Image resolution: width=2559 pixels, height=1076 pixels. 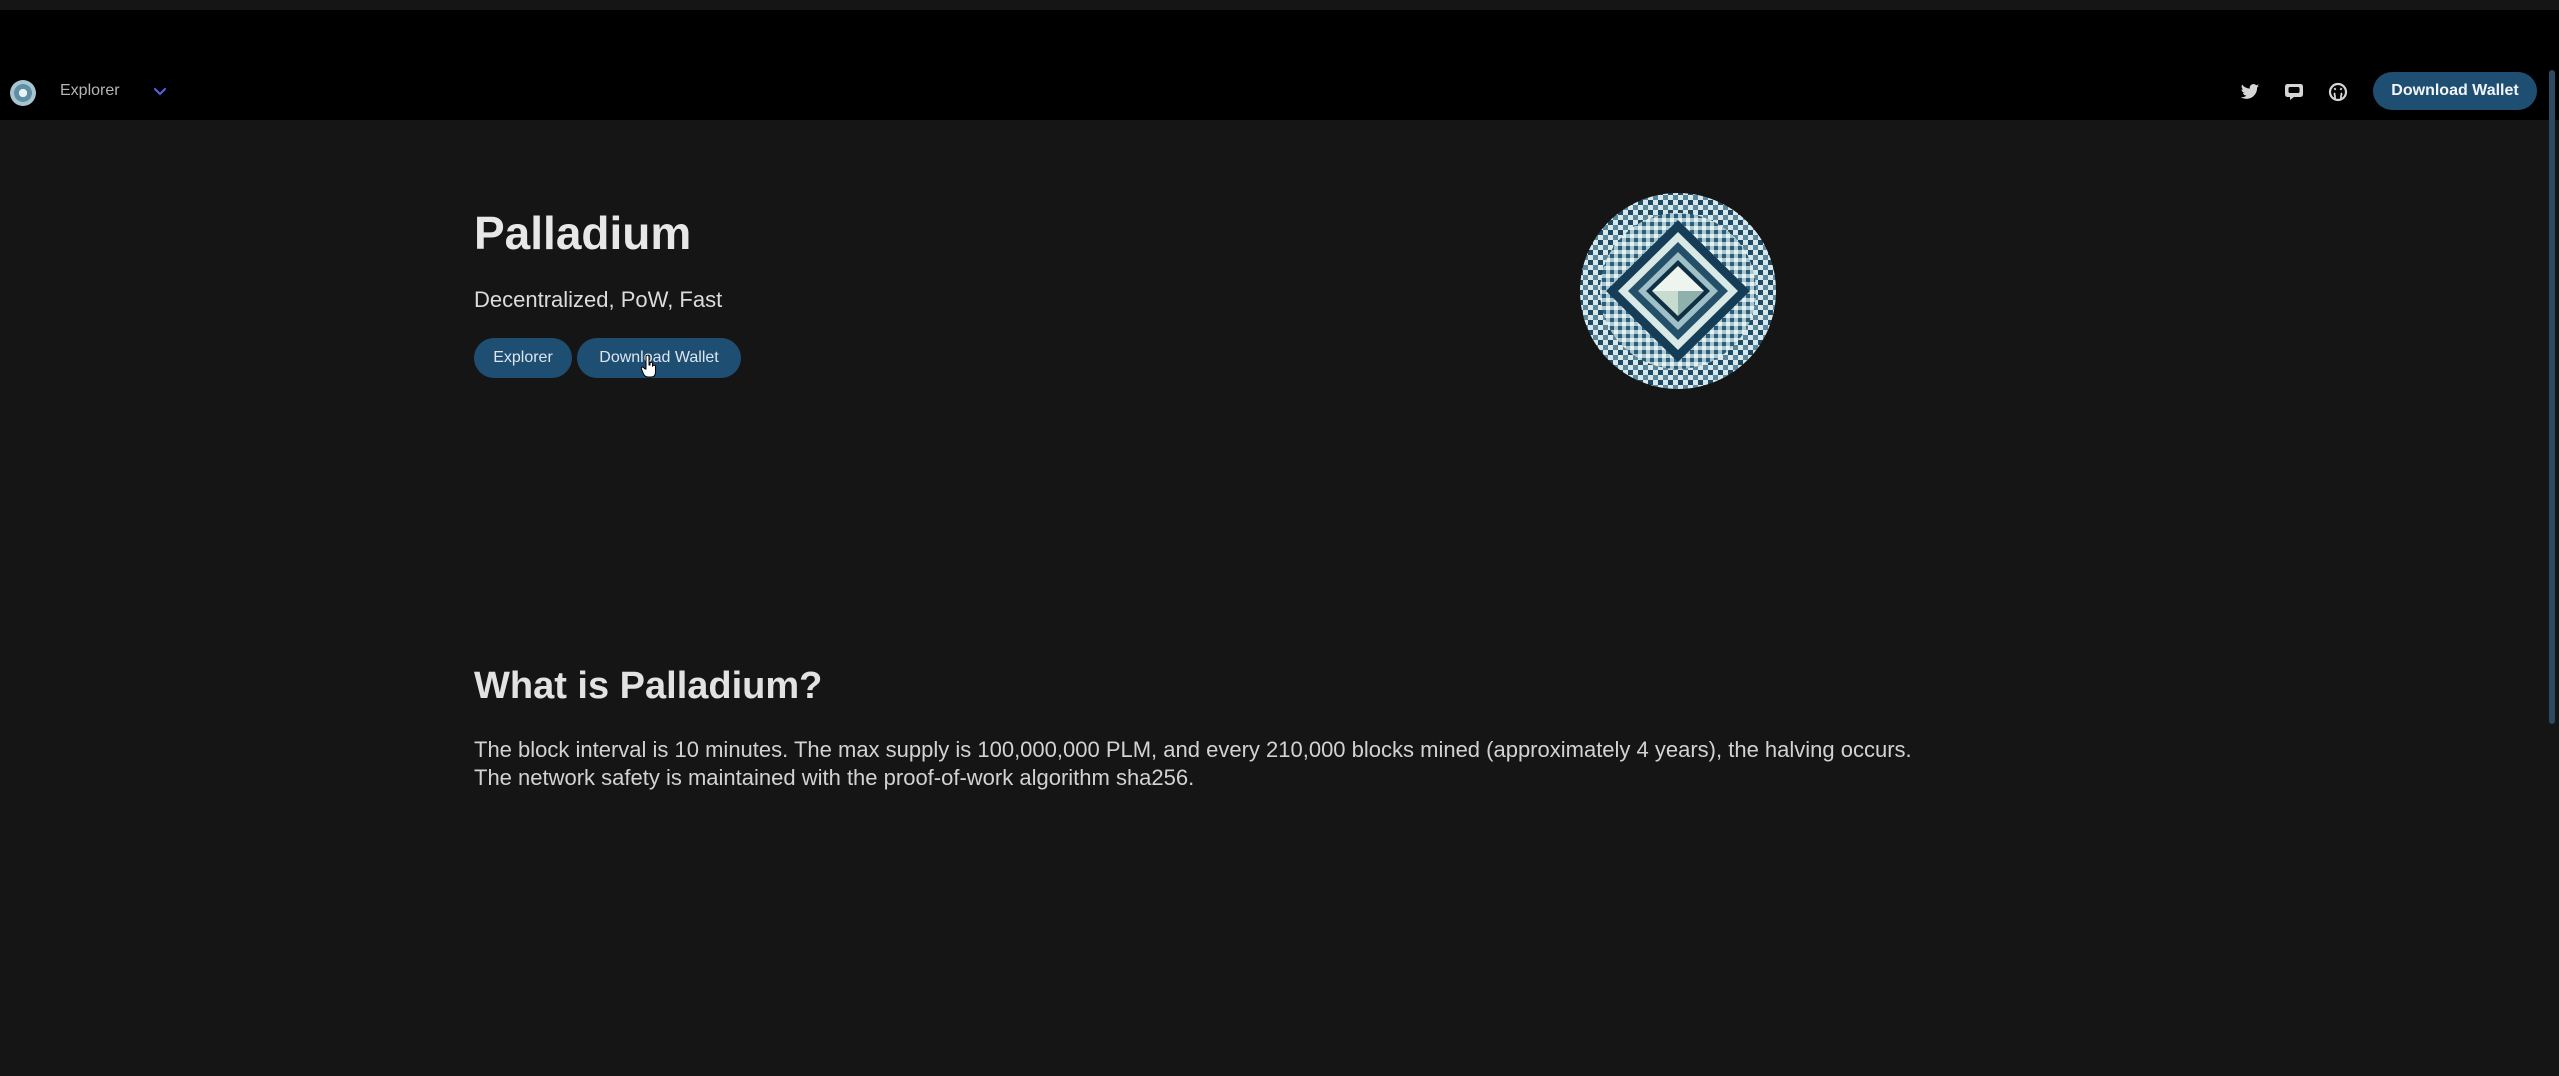 I want to click on hero-subtitle: Decentralized, PoW, Fast, so click(x=598, y=299).